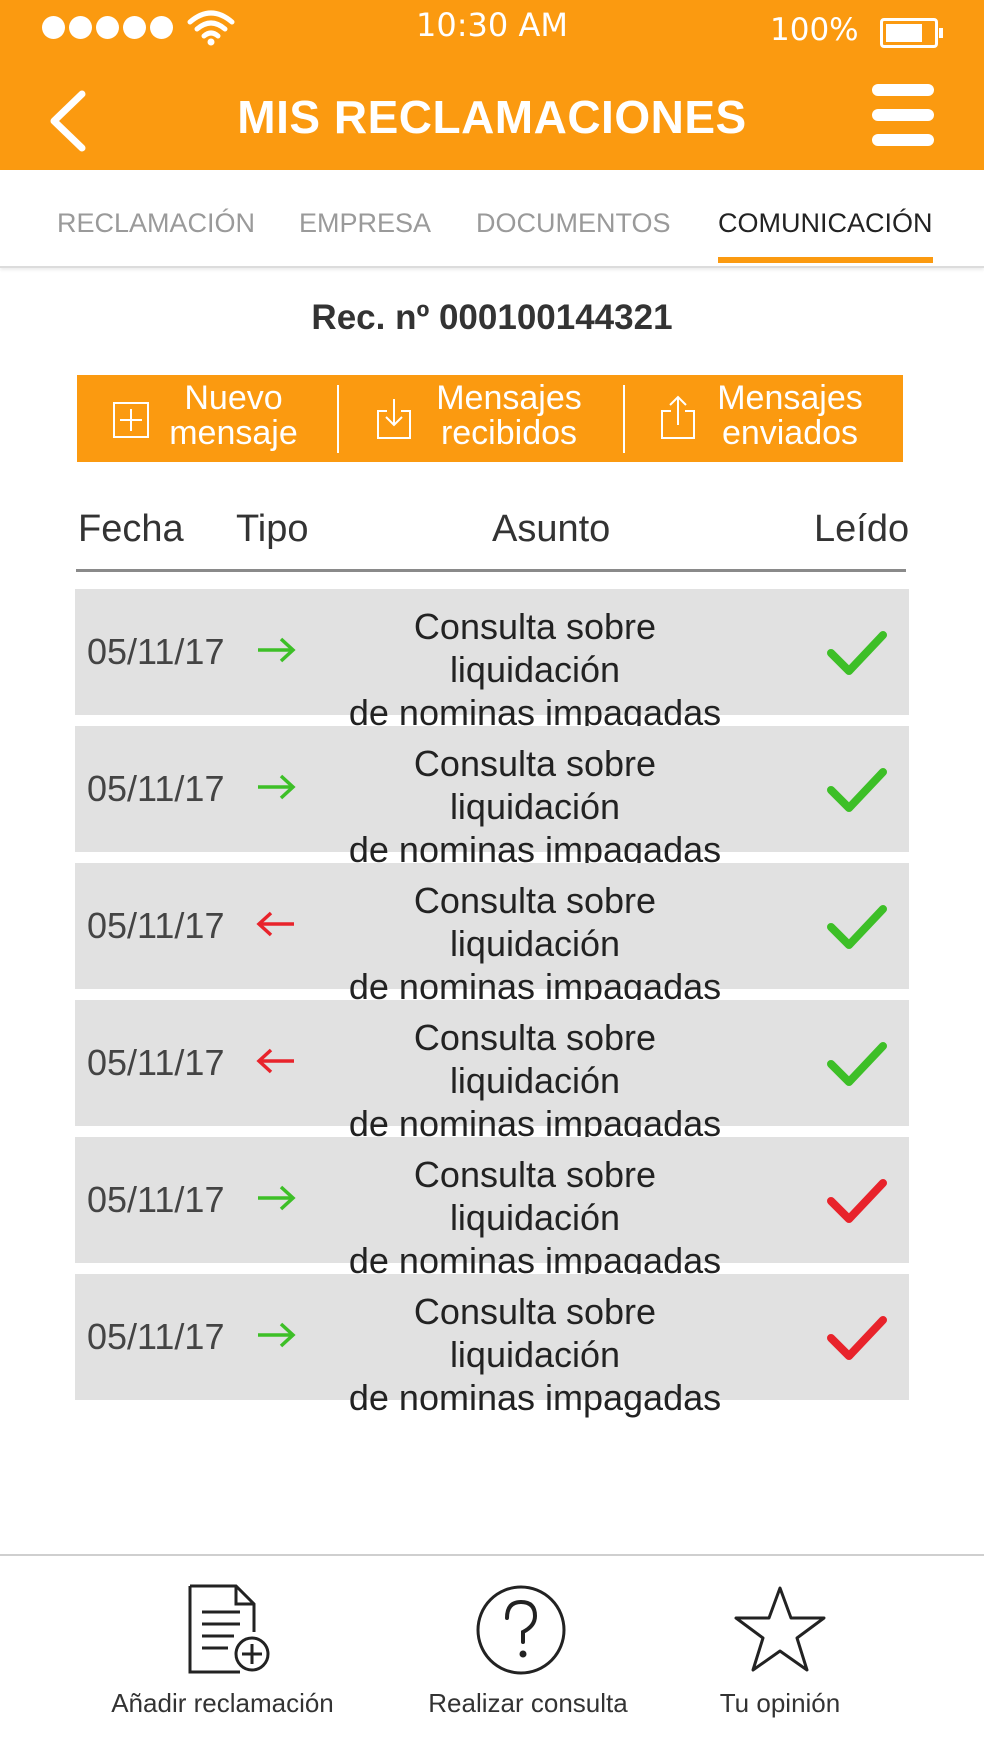  I want to click on tab-documentos: DOCUMENTOS, so click(573, 223).